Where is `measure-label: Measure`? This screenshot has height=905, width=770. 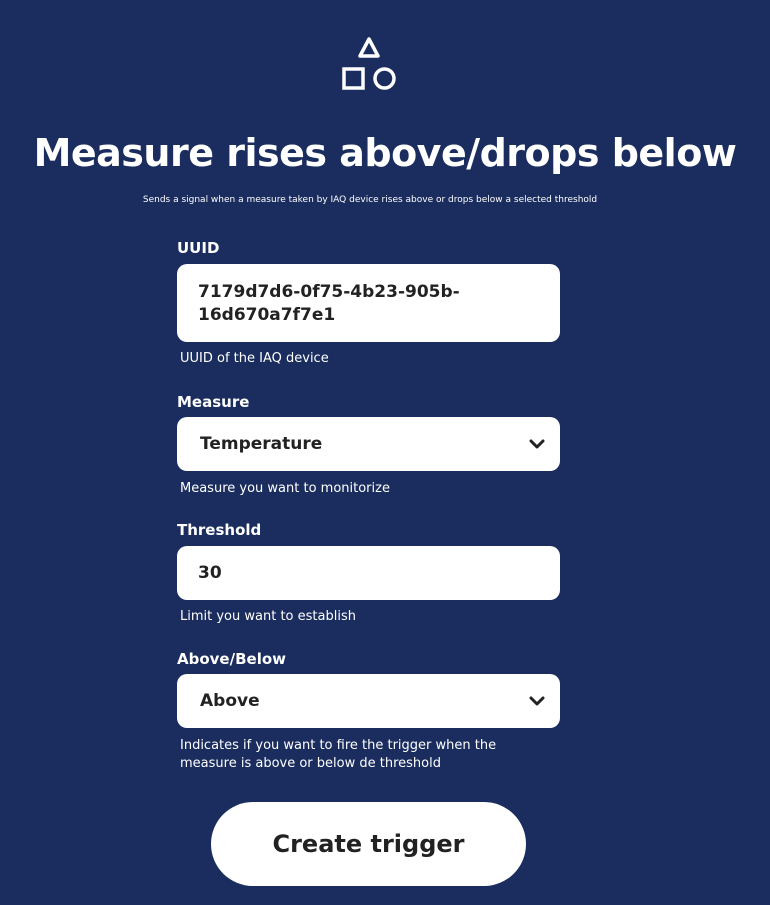 measure-label: Measure is located at coordinates (213, 402).